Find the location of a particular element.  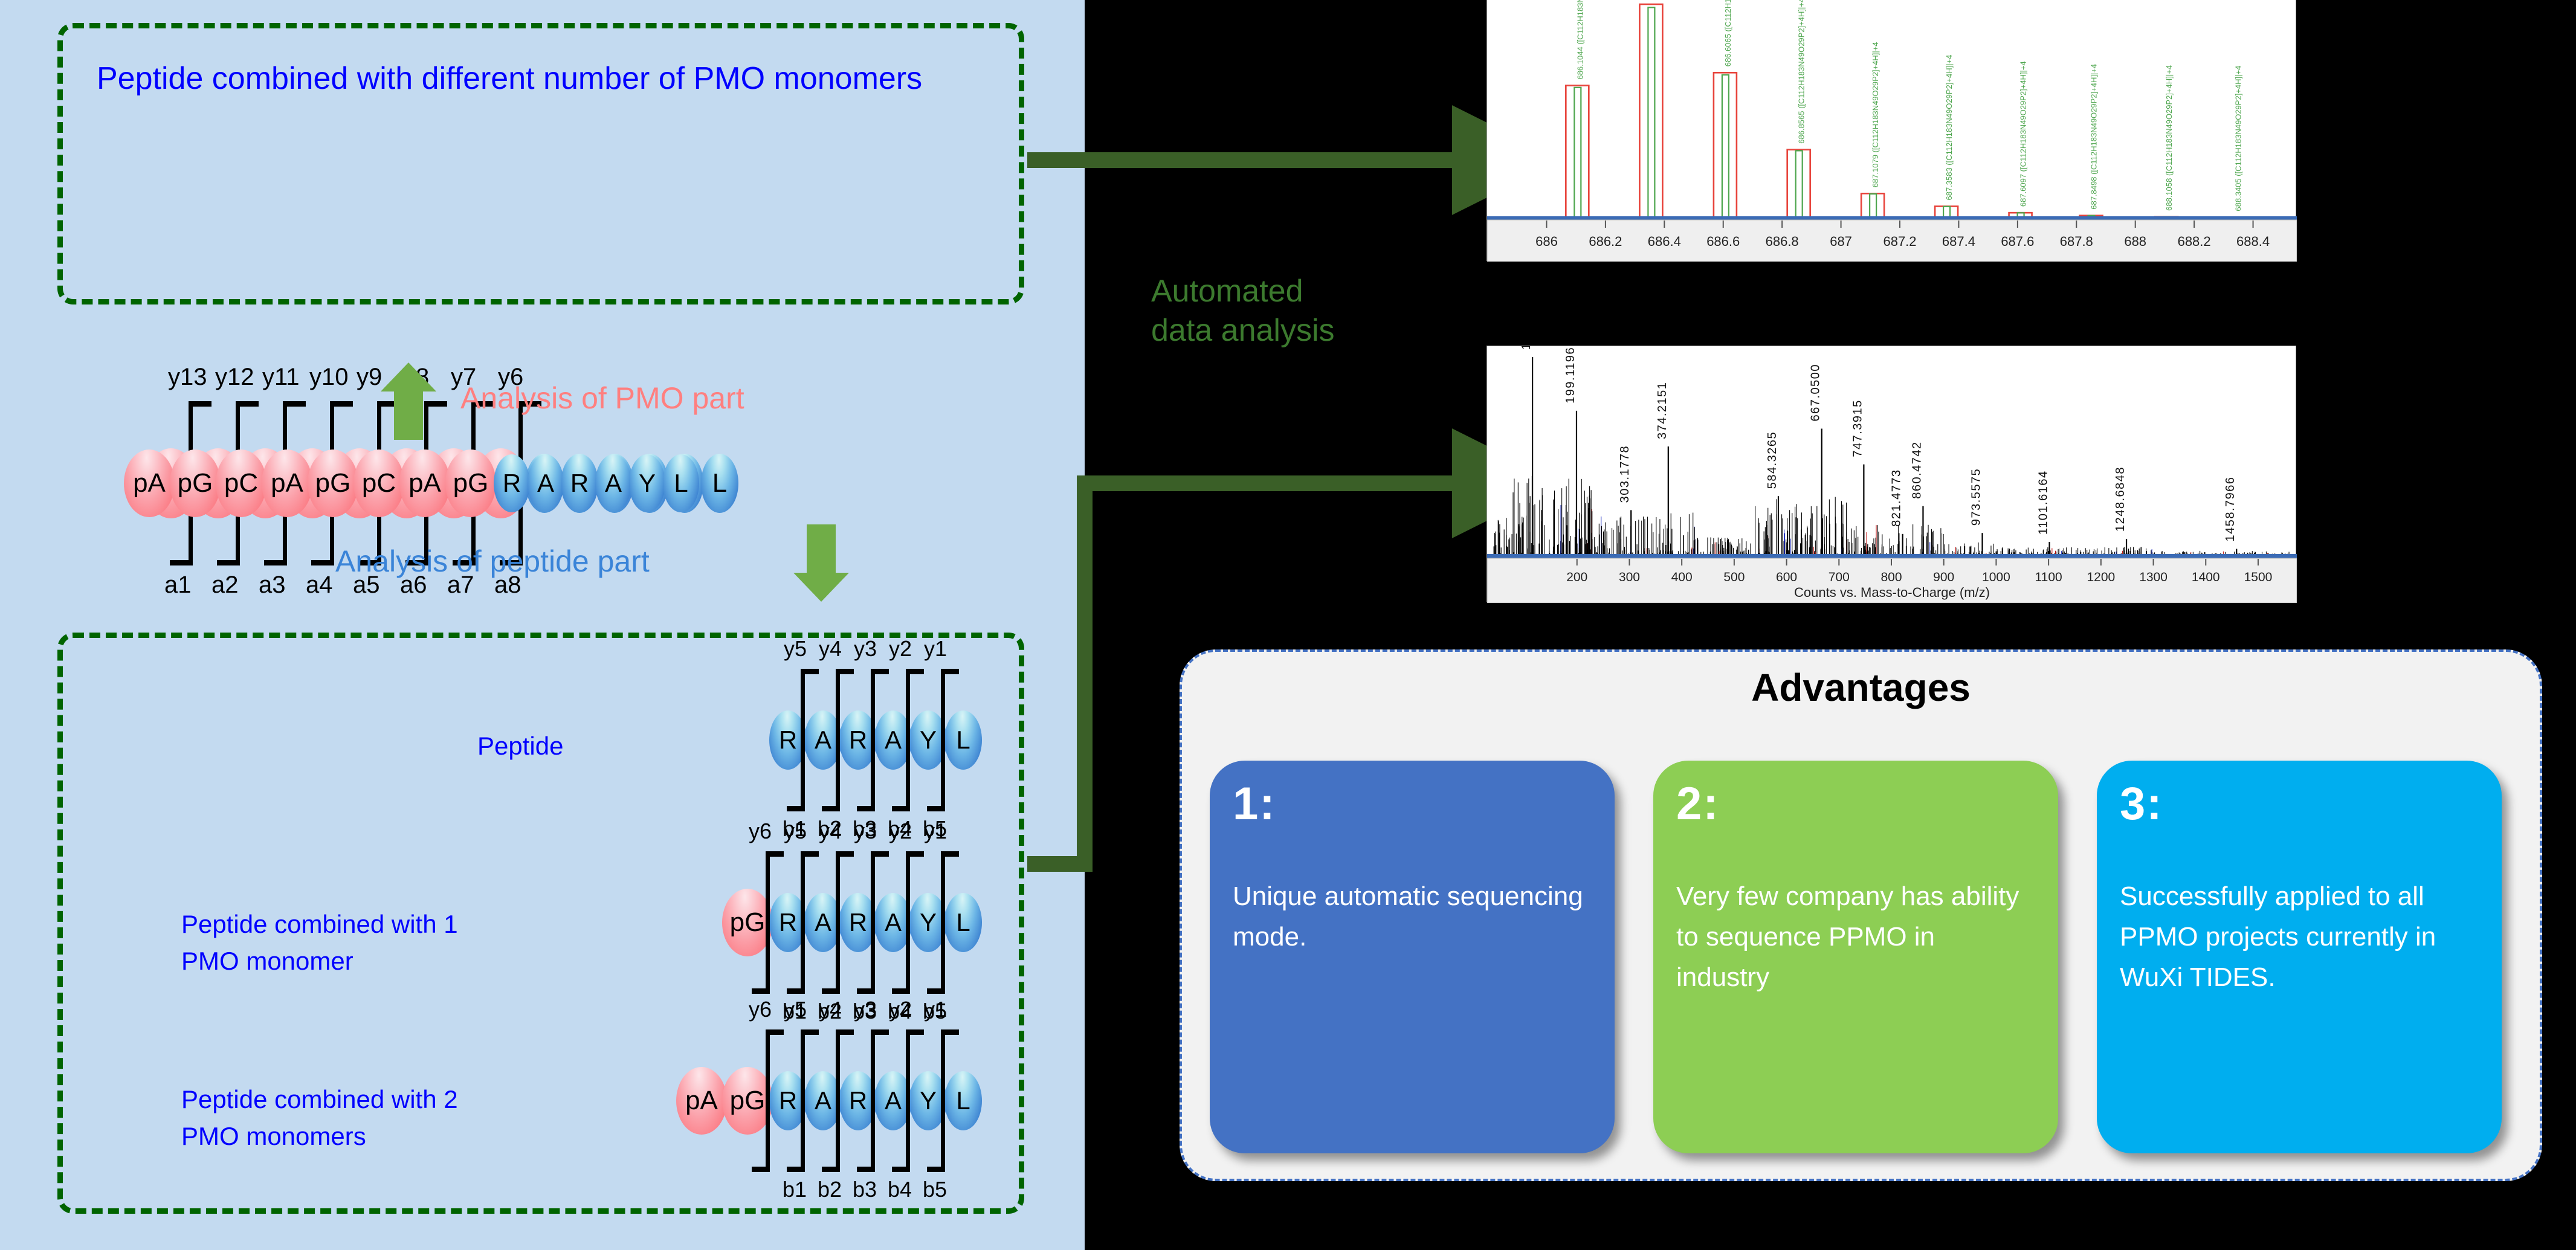

isotope-peak-annotation: 686.6065 ([C112H183N49O29P2]+4H]|+4 is located at coordinates (1727, 33).